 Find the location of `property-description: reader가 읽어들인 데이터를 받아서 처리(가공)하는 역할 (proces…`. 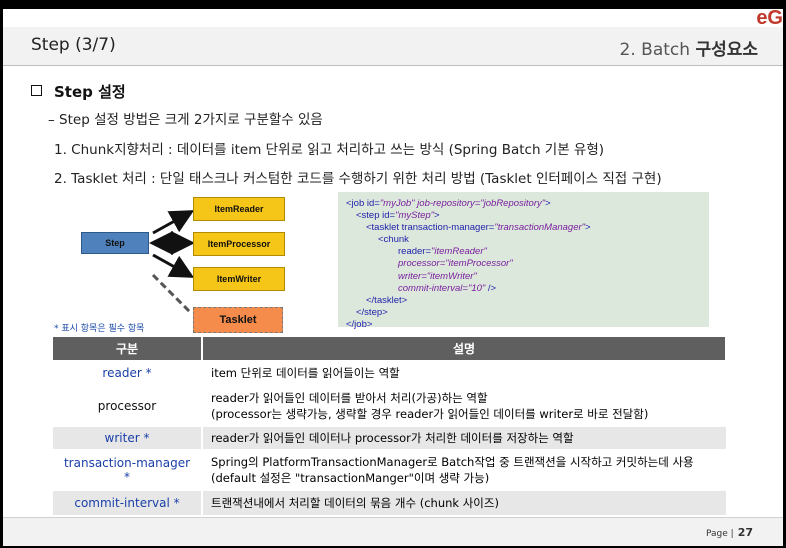

property-description: reader가 읽어들인 데이터를 받아서 처리(가공)하는 역할 (proces… is located at coordinates (464, 406).